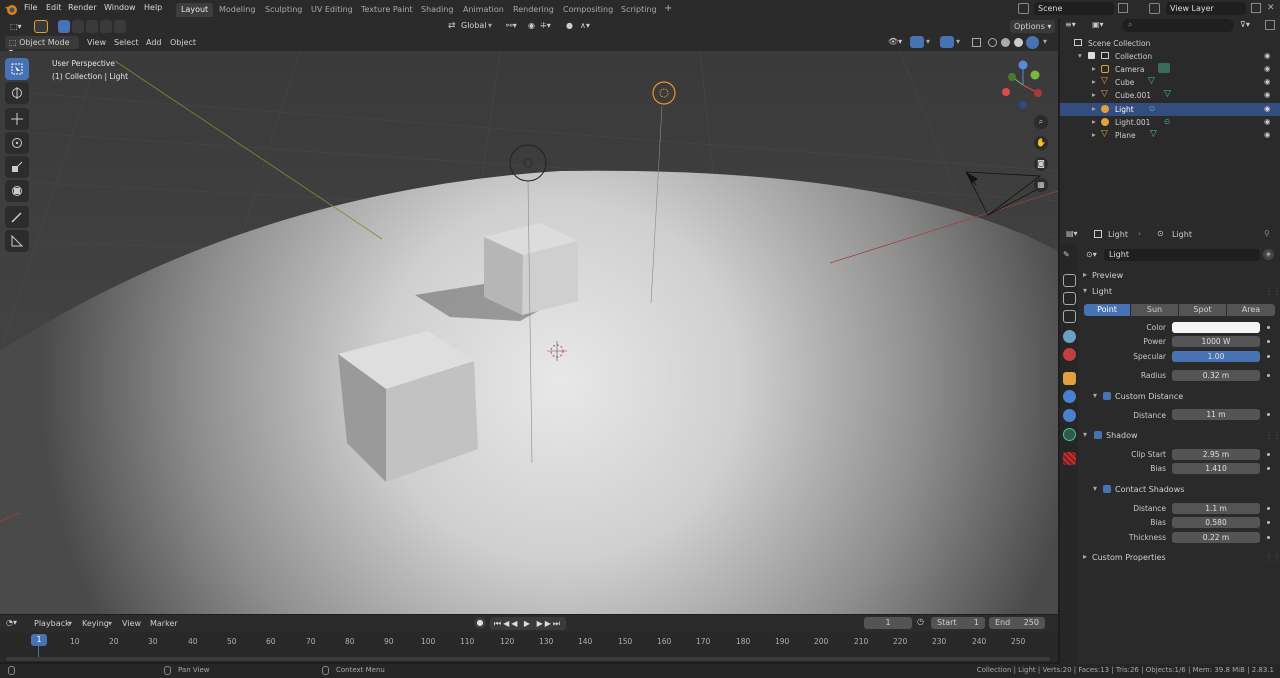  Describe the element at coordinates (1267, 233) in the screenshot. I see `pin-icon: ⚲` at that location.